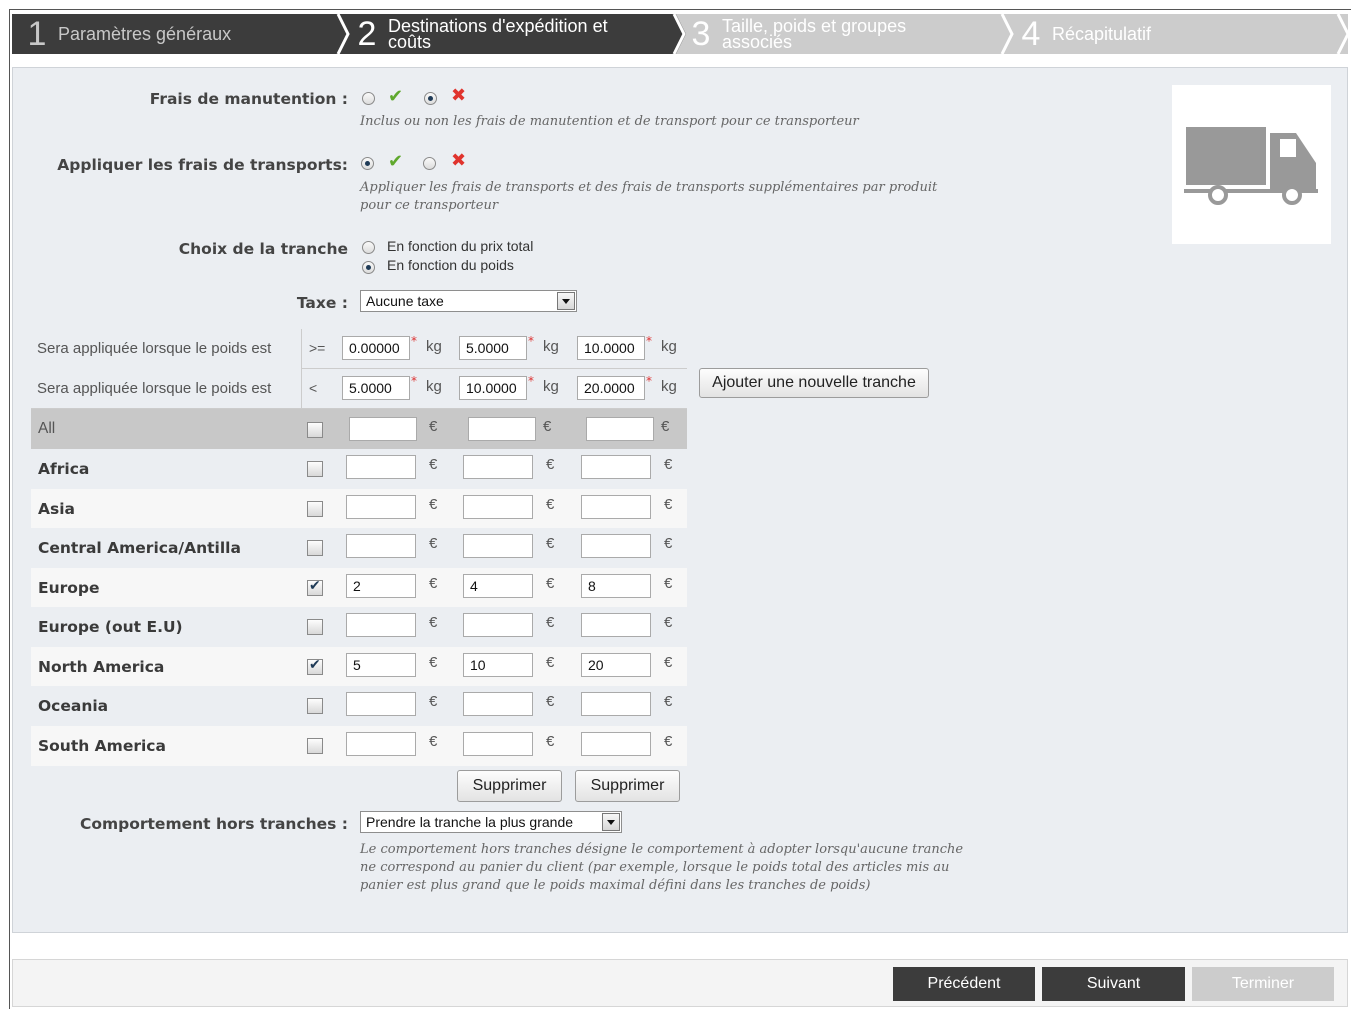 This screenshot has width=1351, height=1009. I want to click on range-from-input-1: 0.00000, so click(376, 348).